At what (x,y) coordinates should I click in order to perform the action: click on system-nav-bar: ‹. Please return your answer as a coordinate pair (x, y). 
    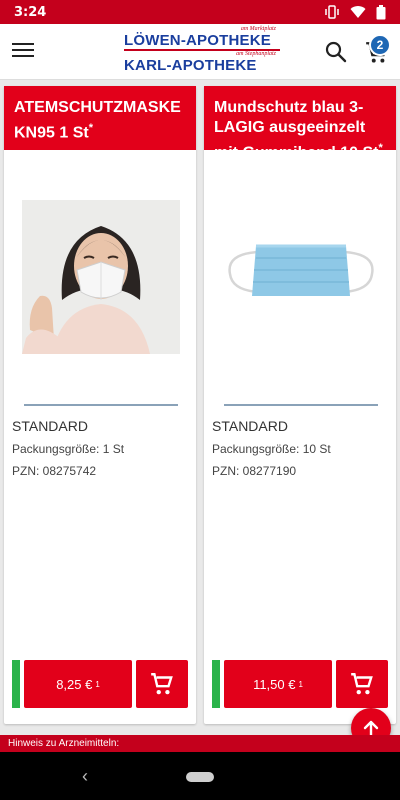
    Looking at the image, I should click on (200, 776).